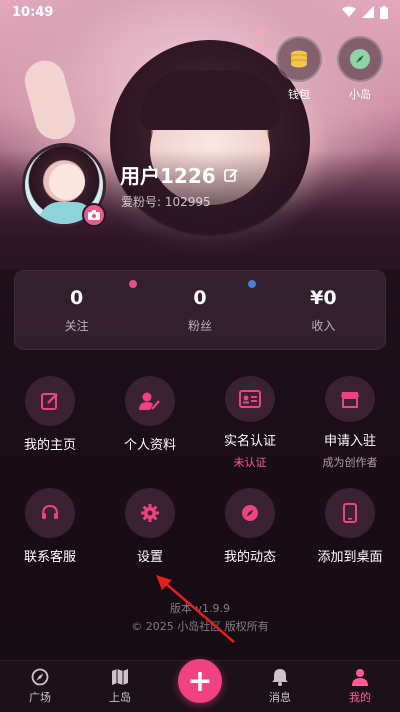 This screenshot has width=400, height=712. What do you see at coordinates (49, 401) in the screenshot?
I see `edit-icon` at bounding box center [49, 401].